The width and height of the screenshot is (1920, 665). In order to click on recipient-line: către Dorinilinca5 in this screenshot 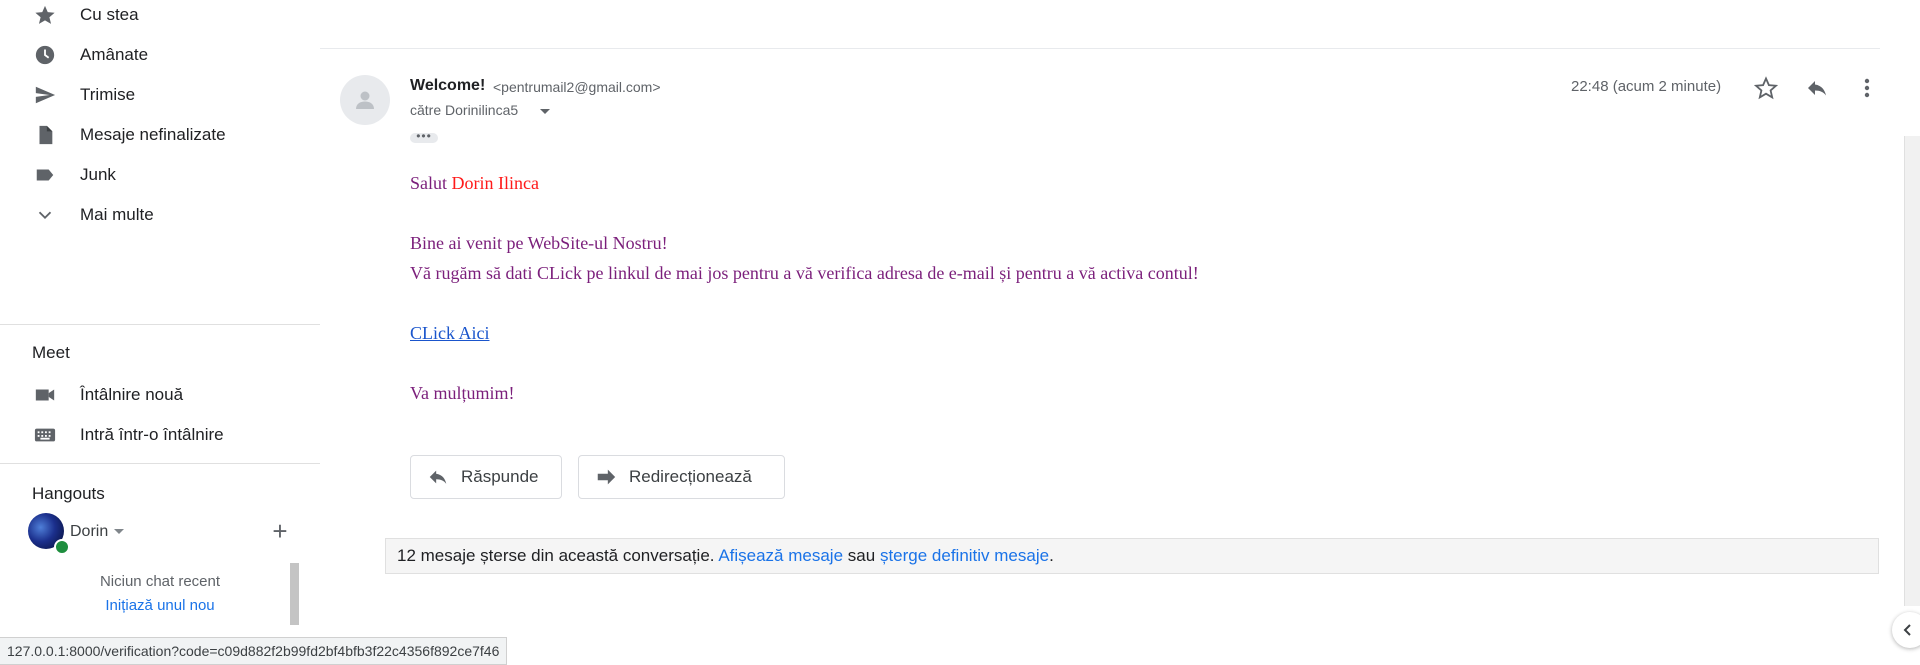, I will do `click(464, 110)`.